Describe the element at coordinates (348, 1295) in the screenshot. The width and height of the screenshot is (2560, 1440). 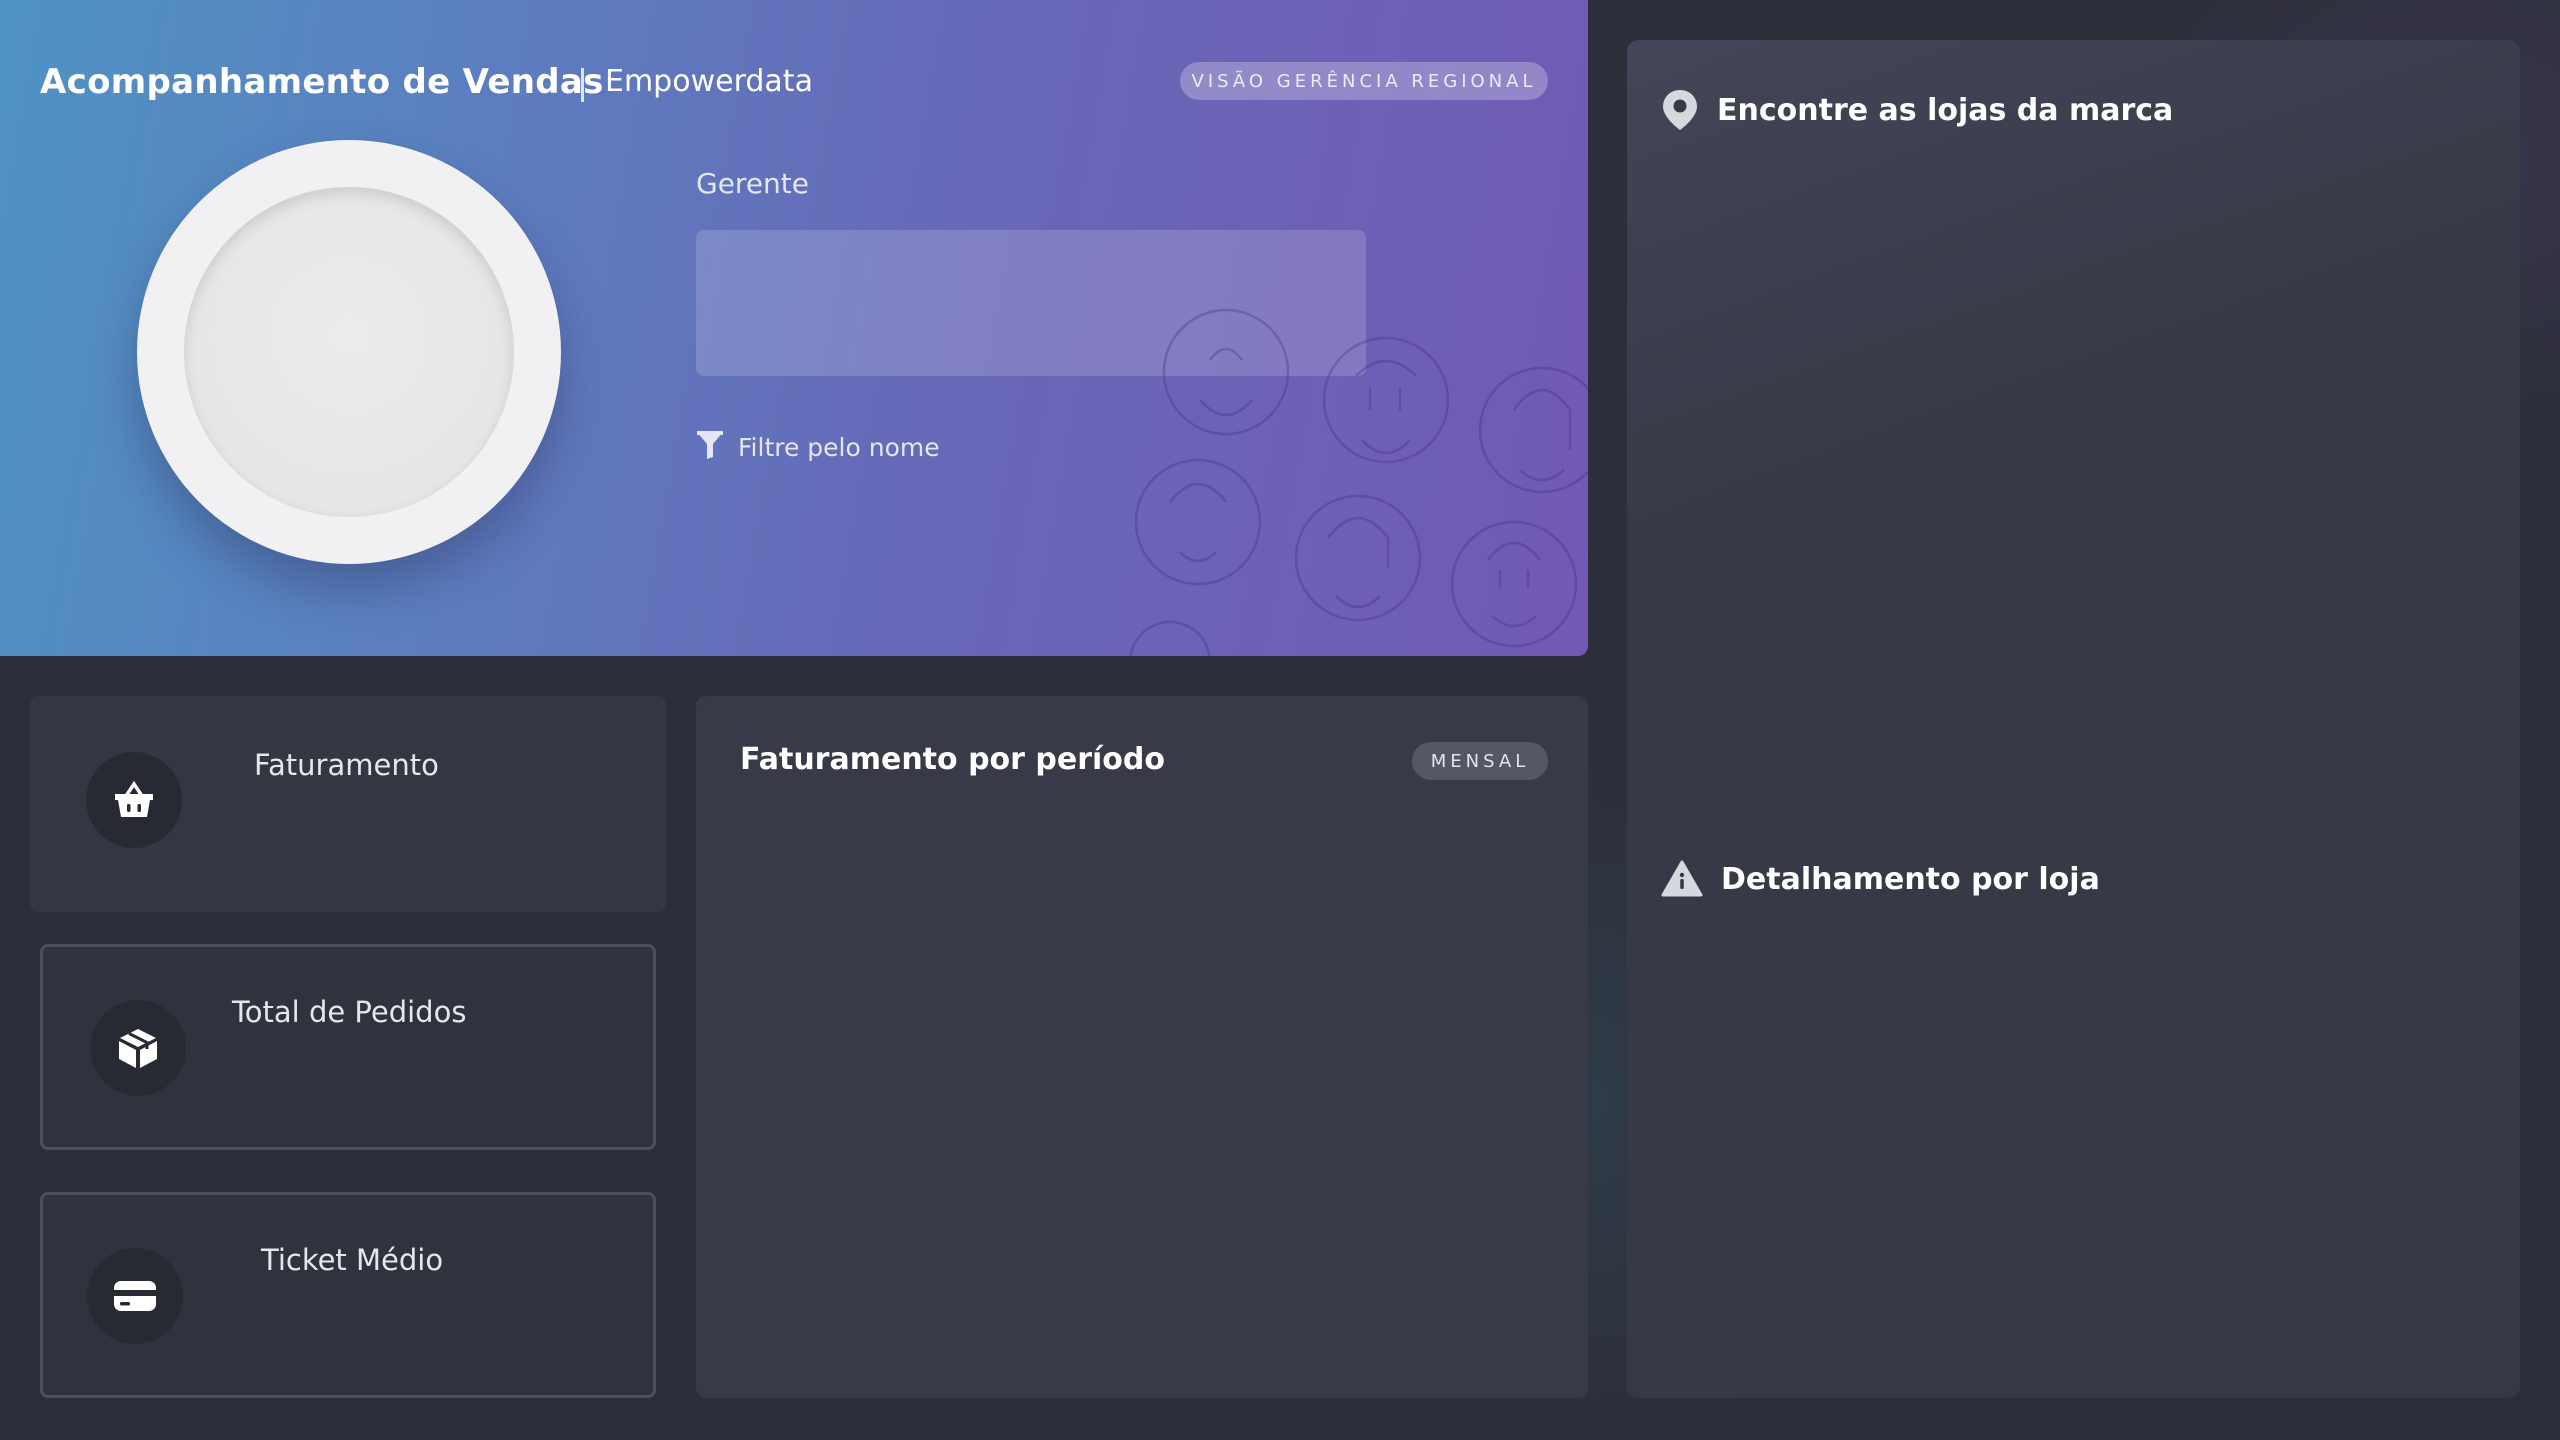
I see `kpi-card-ticket-medio: Ticket Médio` at that location.